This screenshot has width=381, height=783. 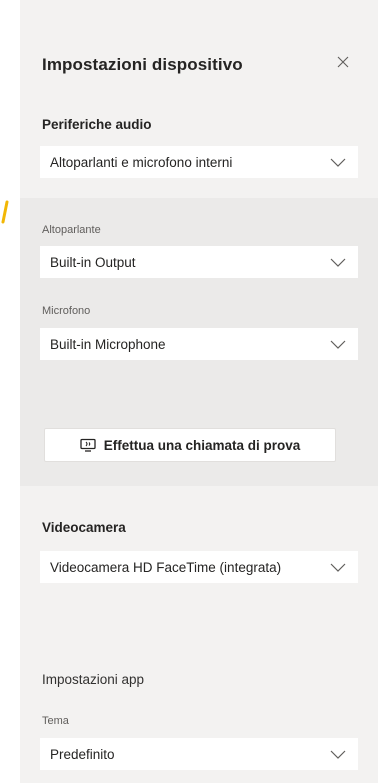 I want to click on camera-value: Videocamera HD FaceTime (integrata), so click(x=166, y=567).